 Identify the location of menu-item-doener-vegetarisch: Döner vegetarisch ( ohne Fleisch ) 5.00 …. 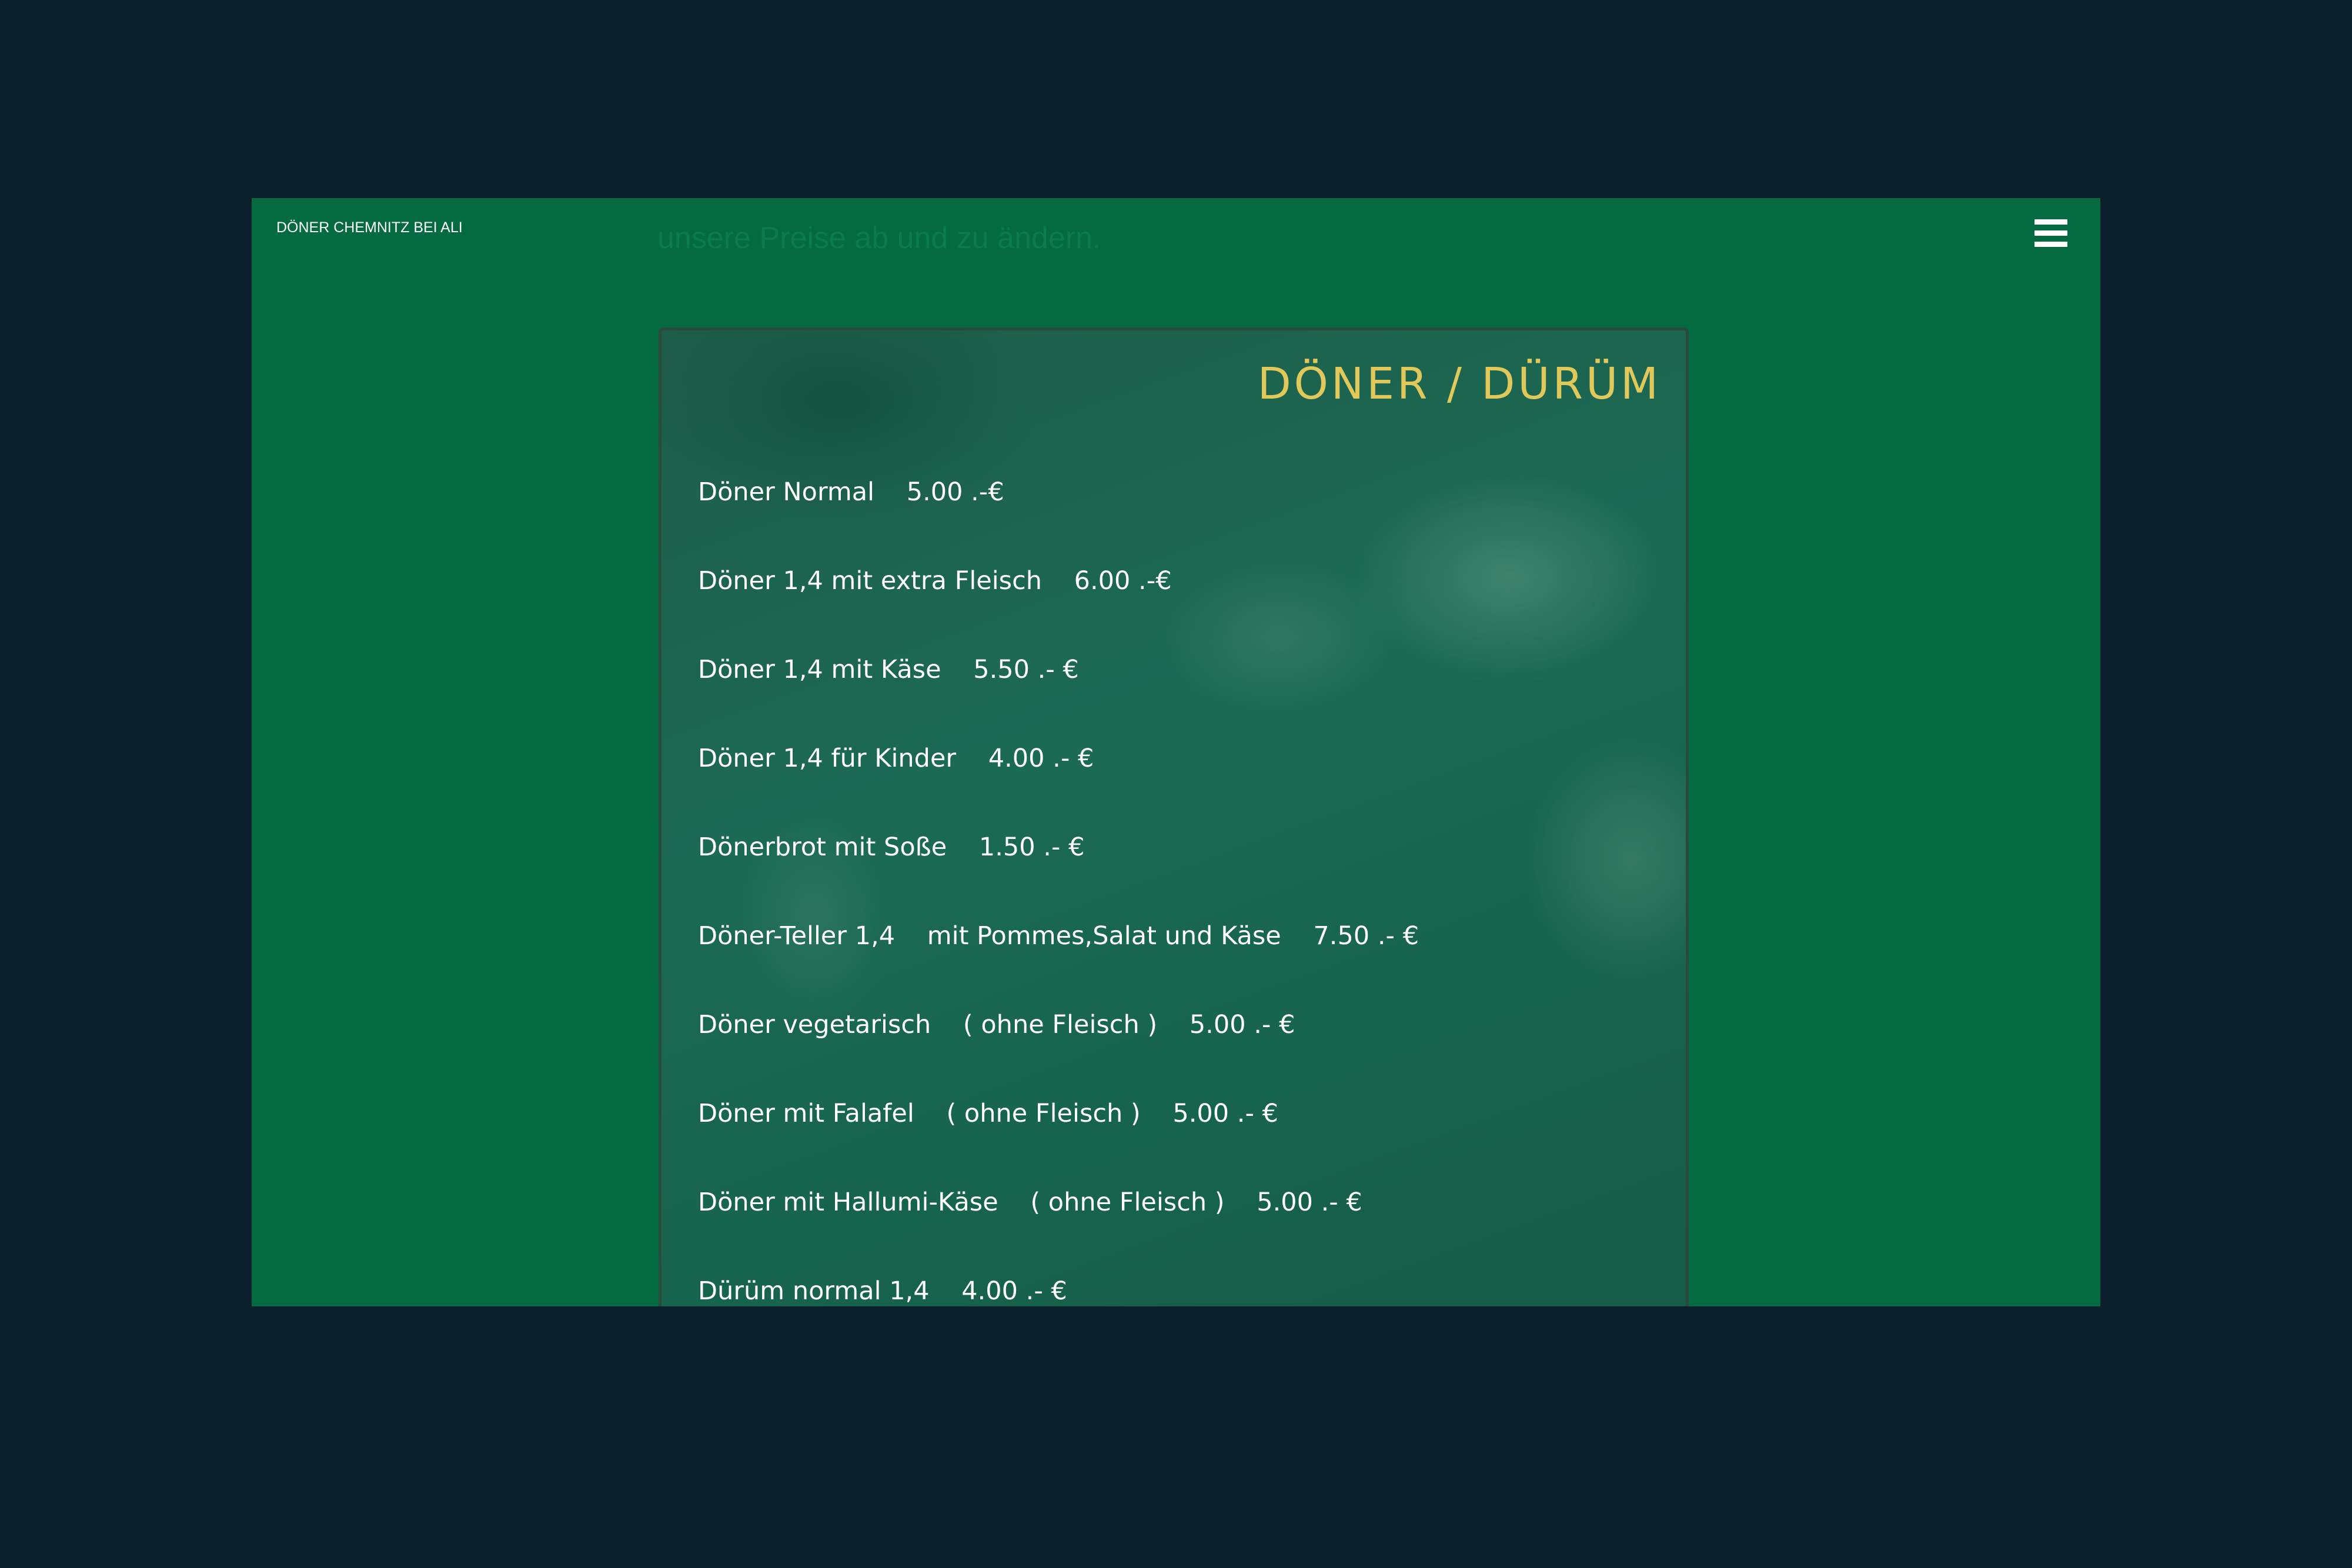
(996, 1024).